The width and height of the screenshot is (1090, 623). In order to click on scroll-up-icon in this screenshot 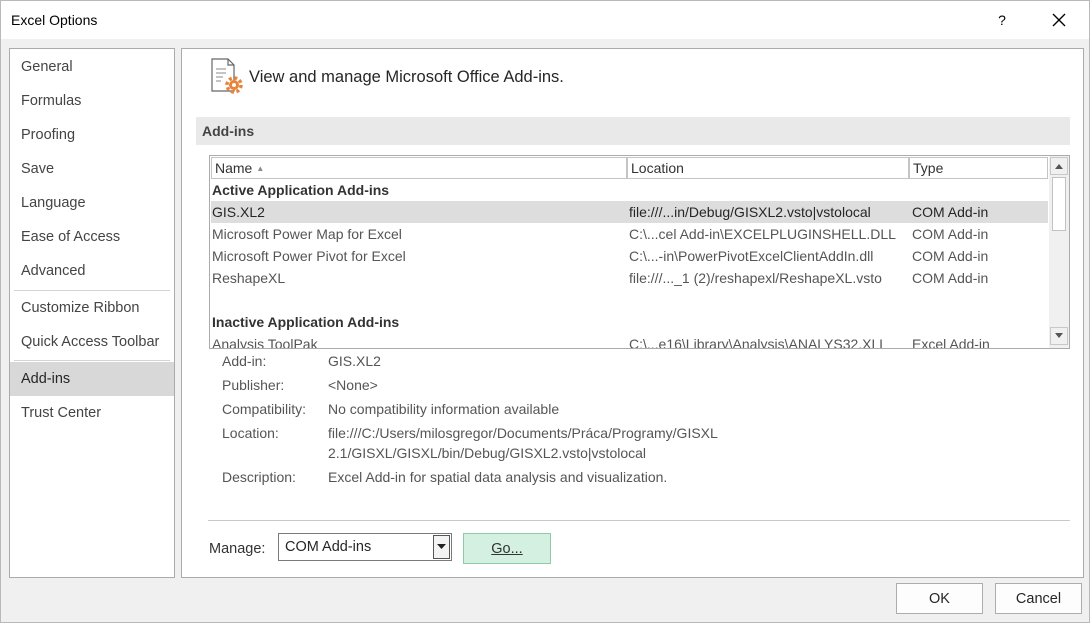, I will do `click(1059, 166)`.